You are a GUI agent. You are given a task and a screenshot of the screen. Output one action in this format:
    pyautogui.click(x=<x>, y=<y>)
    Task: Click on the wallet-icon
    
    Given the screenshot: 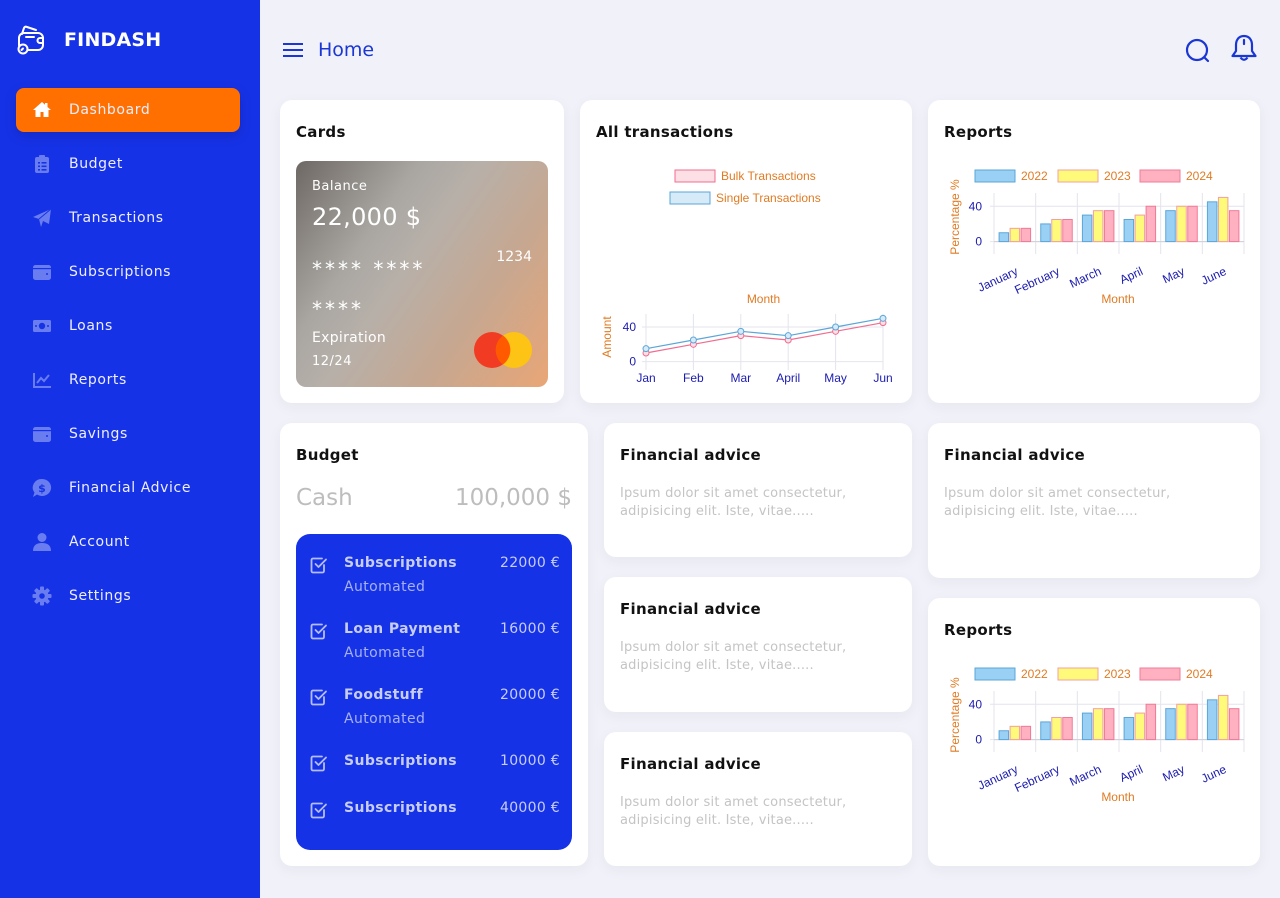 What is the action you would take?
    pyautogui.click(x=42, y=272)
    